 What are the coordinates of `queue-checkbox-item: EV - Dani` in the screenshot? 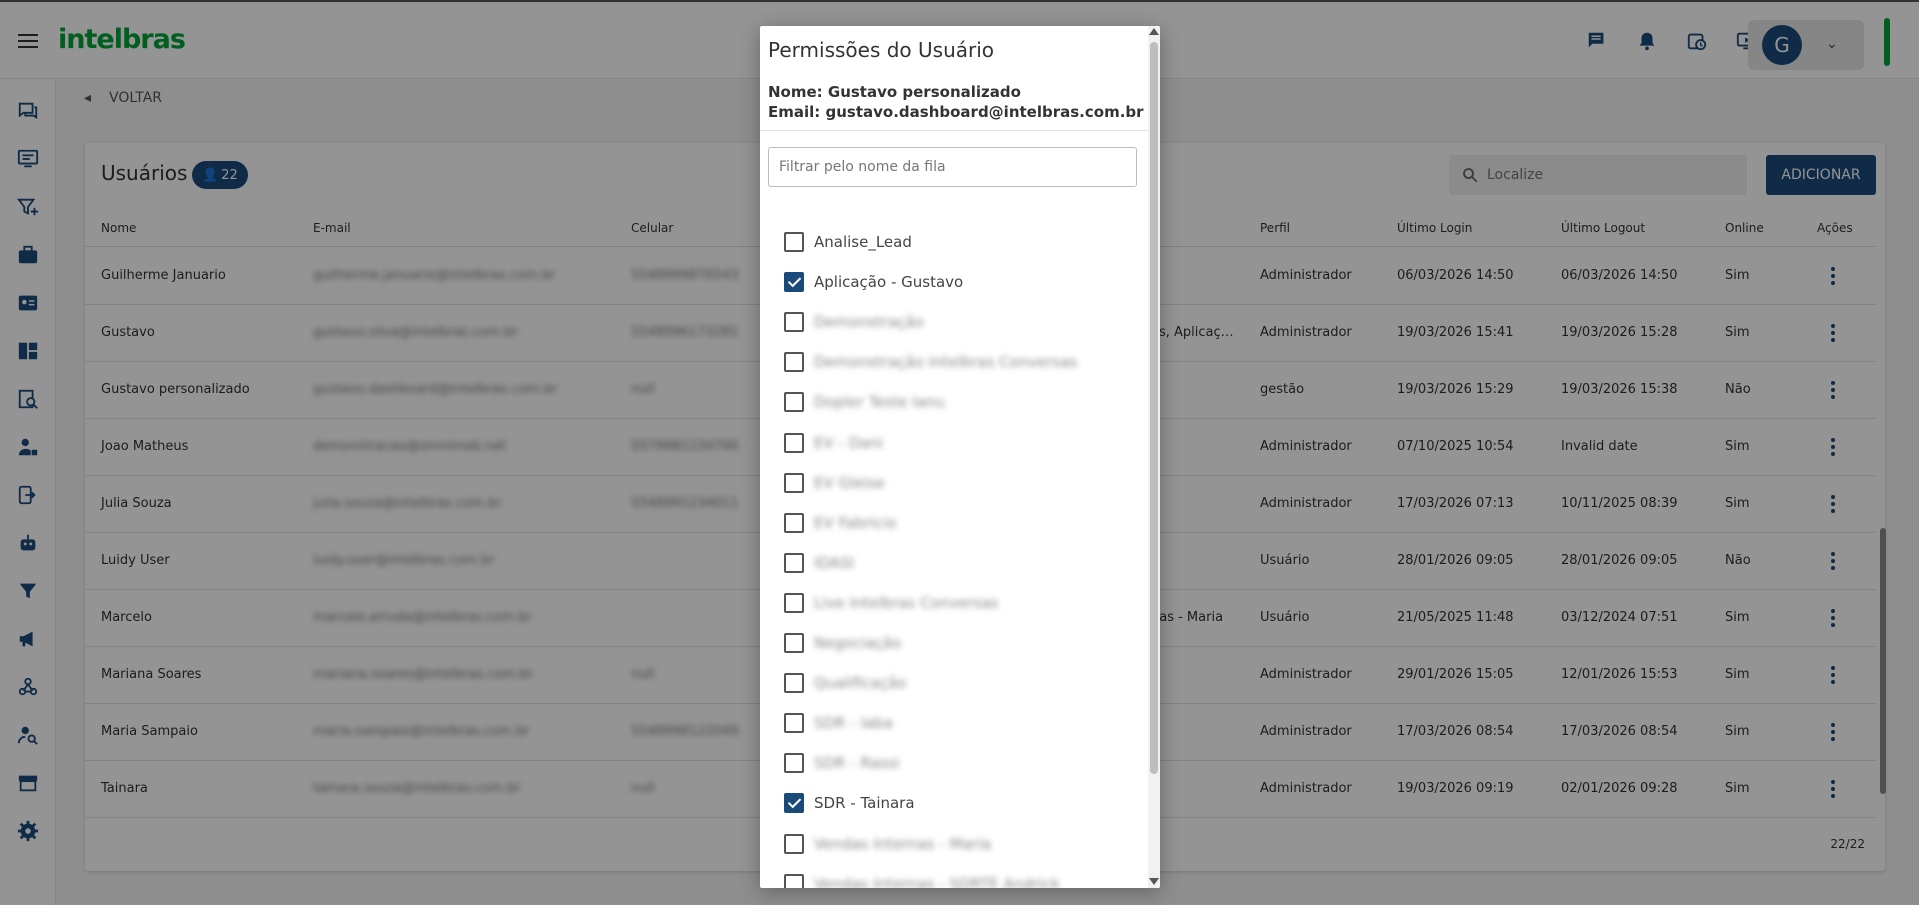 It's located at (833, 443).